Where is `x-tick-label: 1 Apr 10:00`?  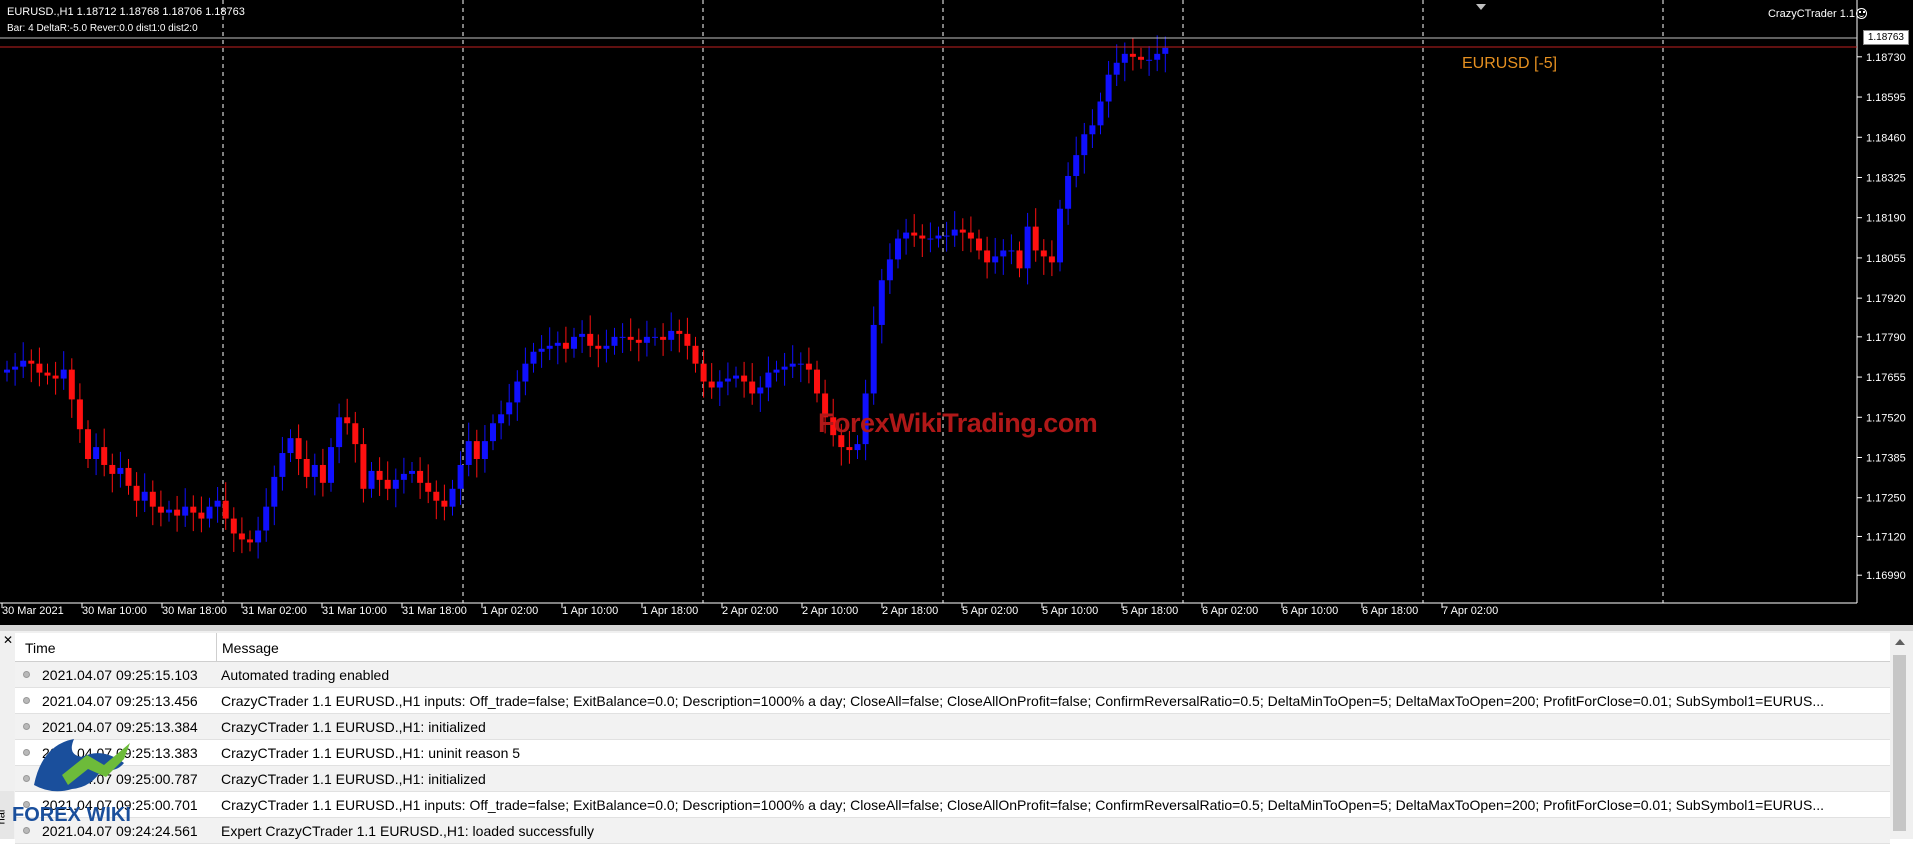 x-tick-label: 1 Apr 10:00 is located at coordinates (590, 611).